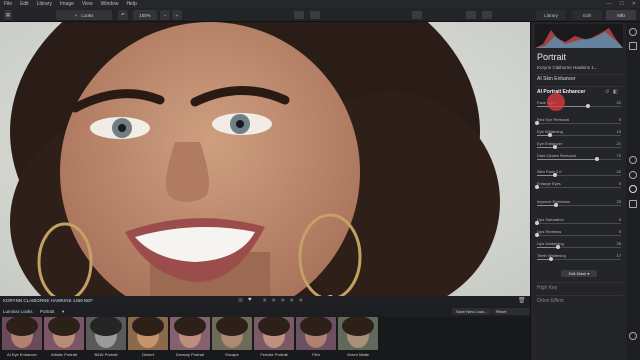 The height and width of the screenshot is (360, 640). Describe the element at coordinates (110, 4) in the screenshot. I see `menu-window: Window` at that location.